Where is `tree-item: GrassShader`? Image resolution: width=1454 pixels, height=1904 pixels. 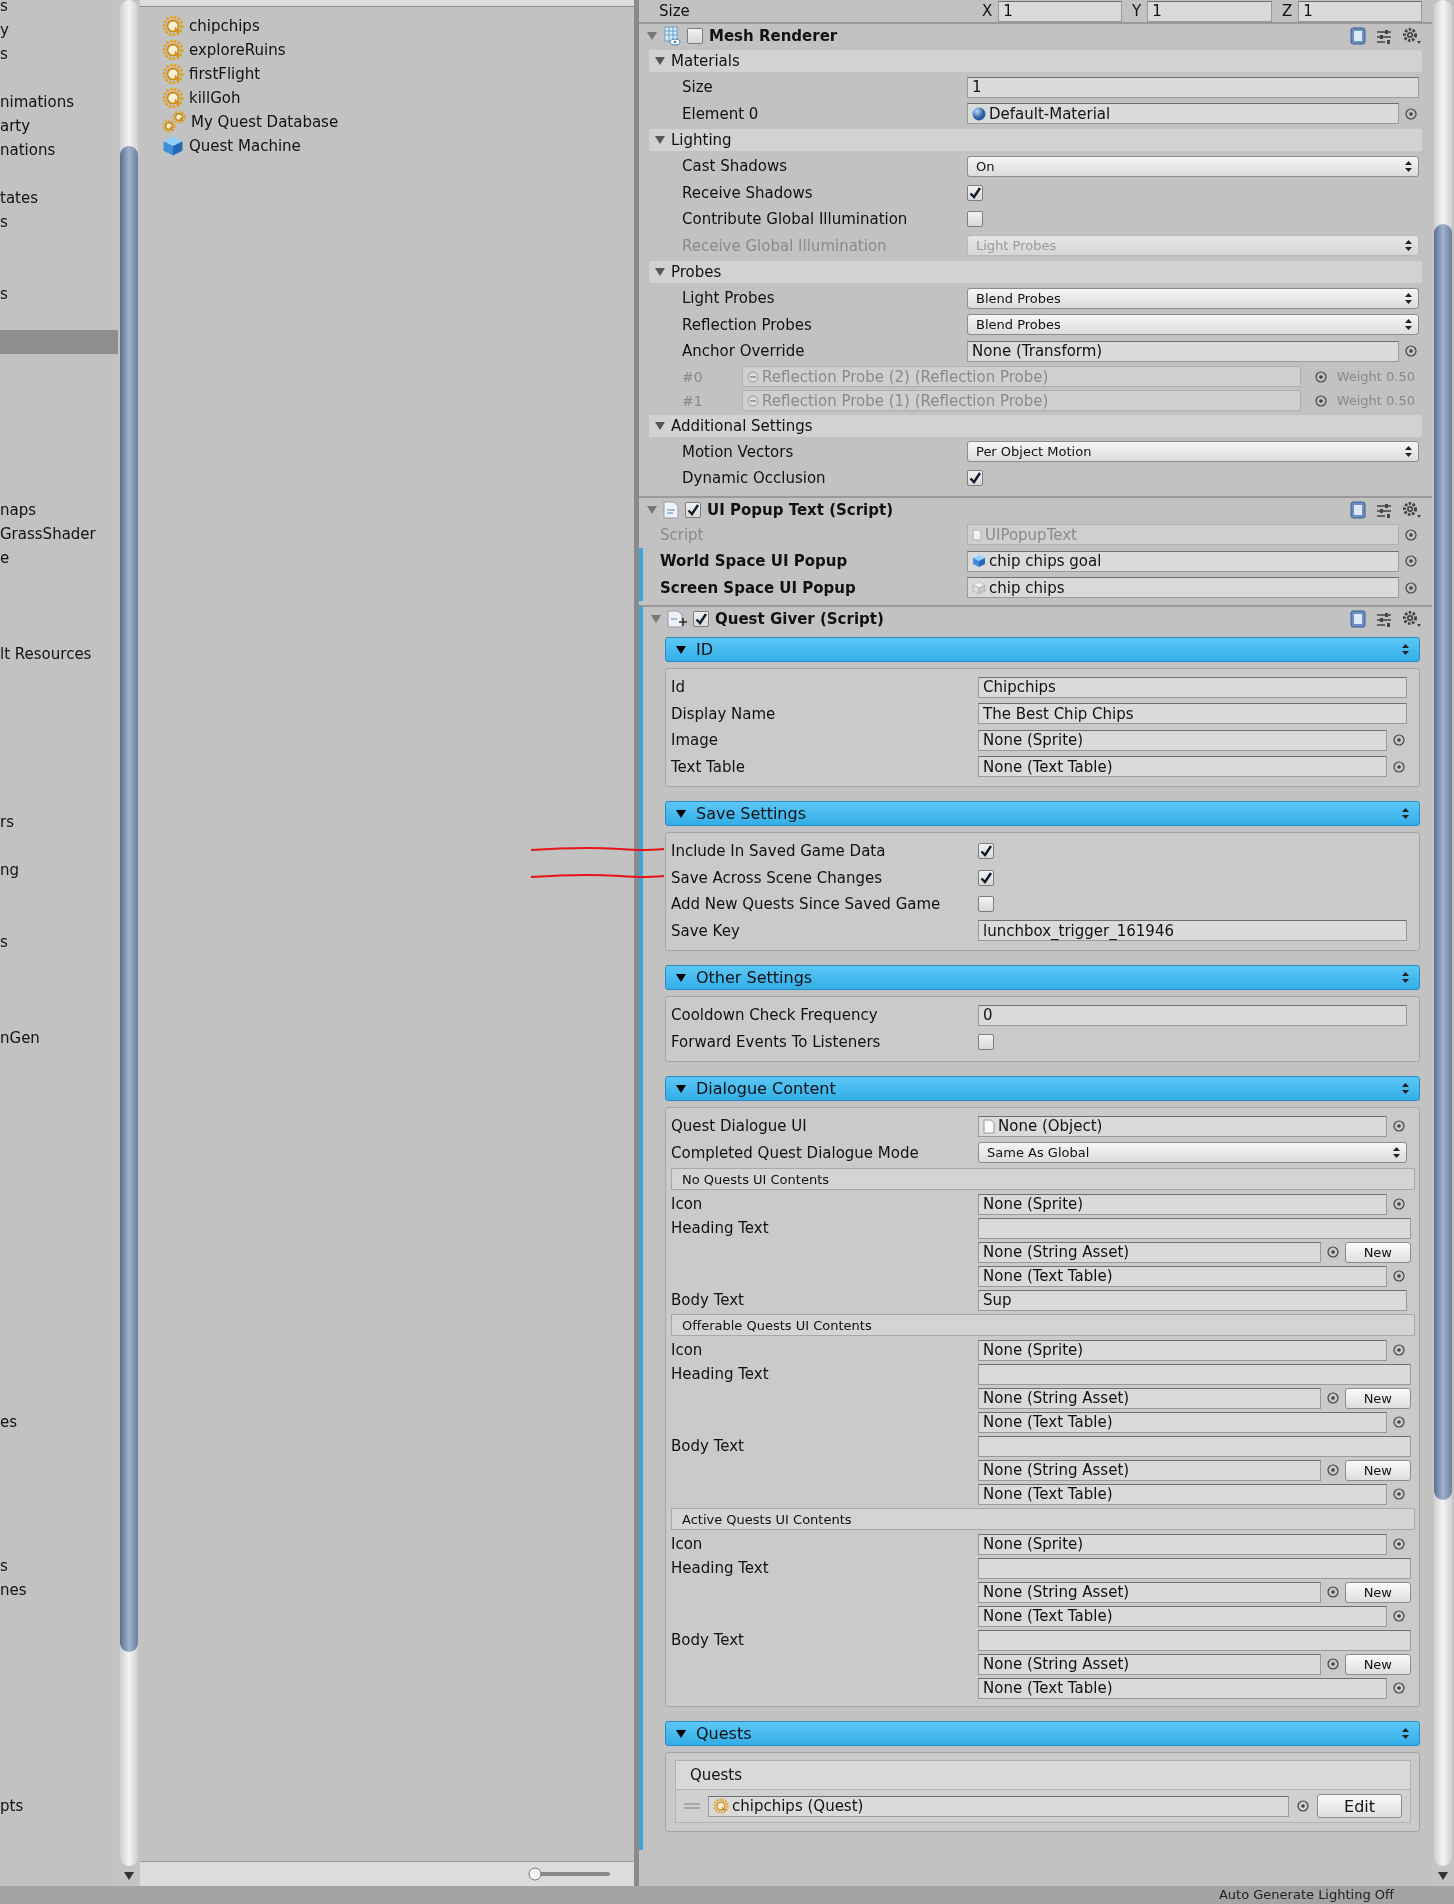 tree-item: GrassShader is located at coordinates (59, 534).